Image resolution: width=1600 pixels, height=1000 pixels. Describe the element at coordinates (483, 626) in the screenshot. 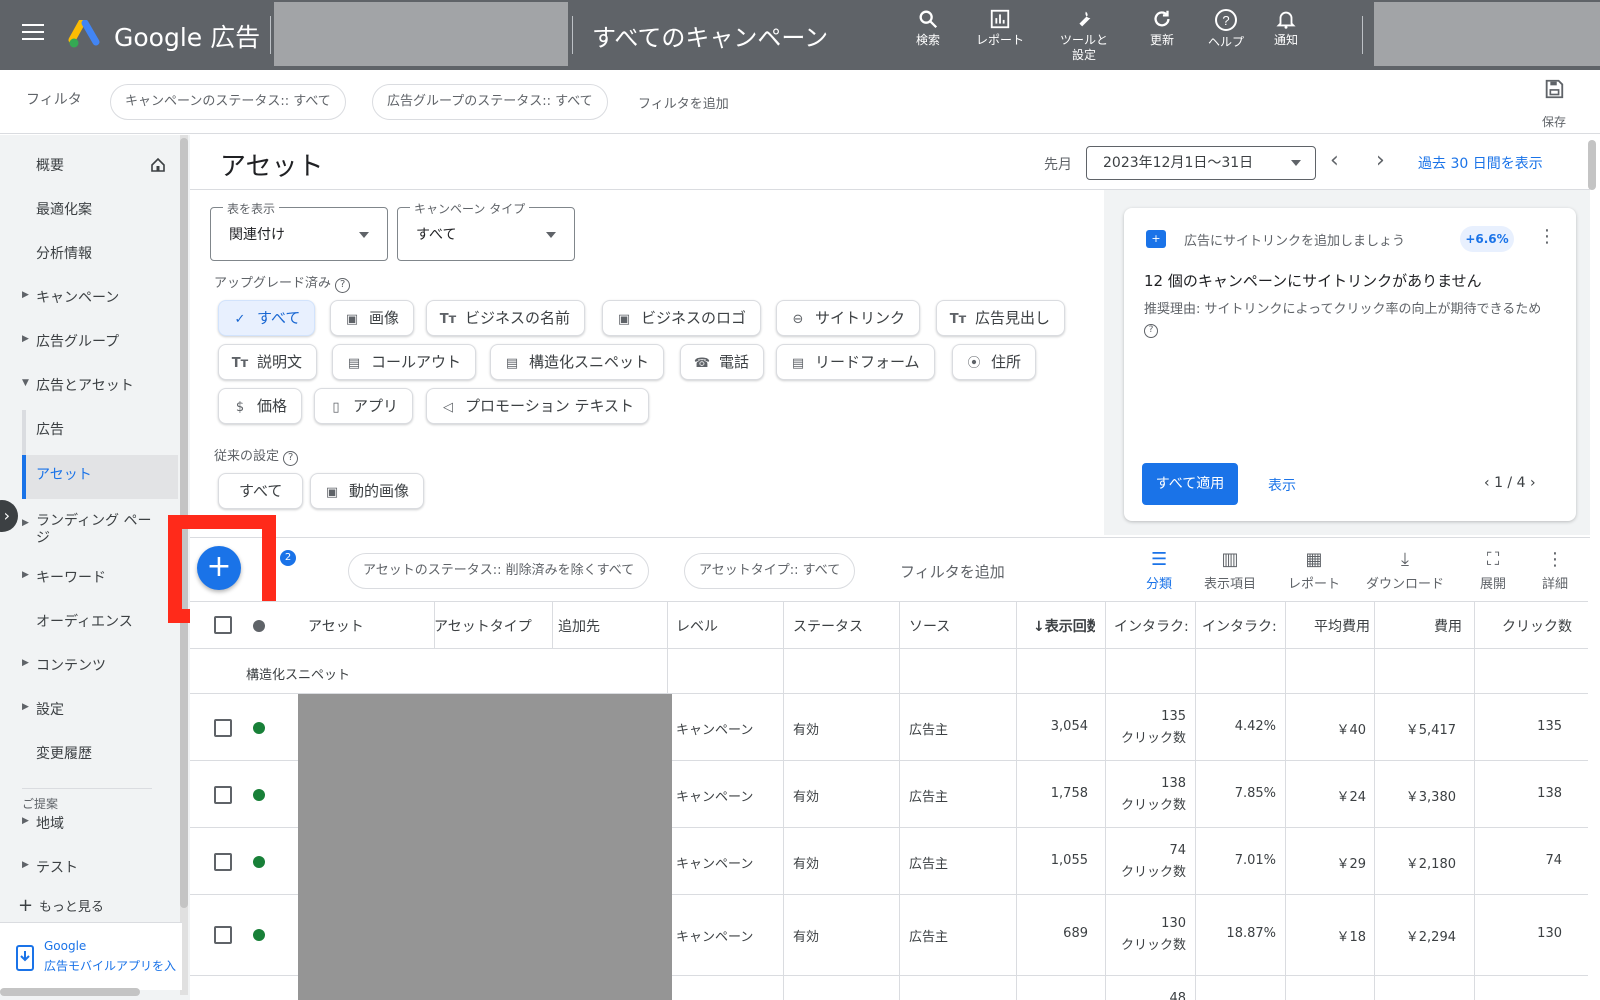

I see `col-asset-type: アセットタイプ` at that location.